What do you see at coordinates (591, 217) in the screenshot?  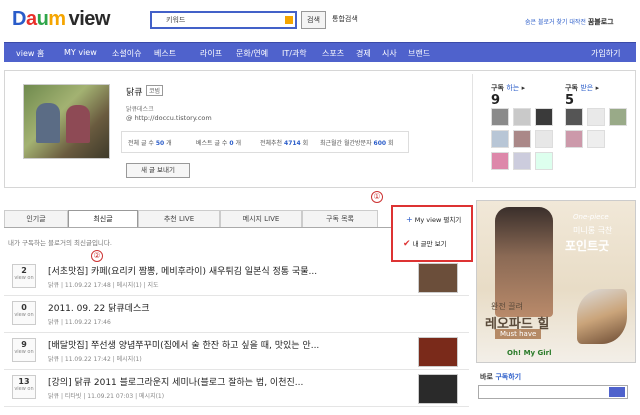 I see `ad-text: One-piece` at bounding box center [591, 217].